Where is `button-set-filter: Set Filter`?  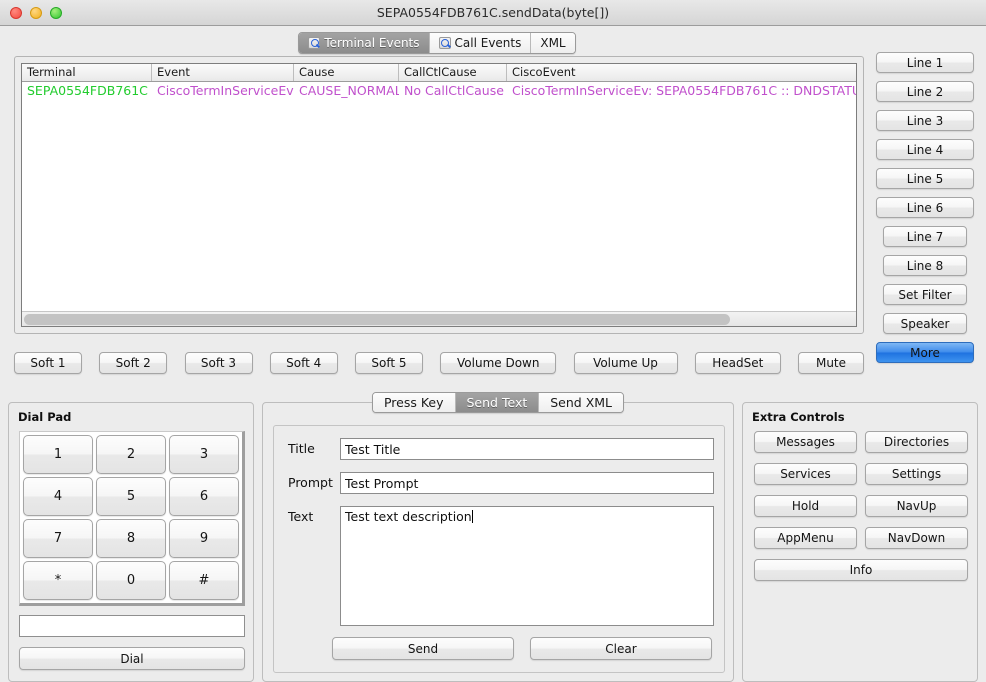 button-set-filter: Set Filter is located at coordinates (925, 294).